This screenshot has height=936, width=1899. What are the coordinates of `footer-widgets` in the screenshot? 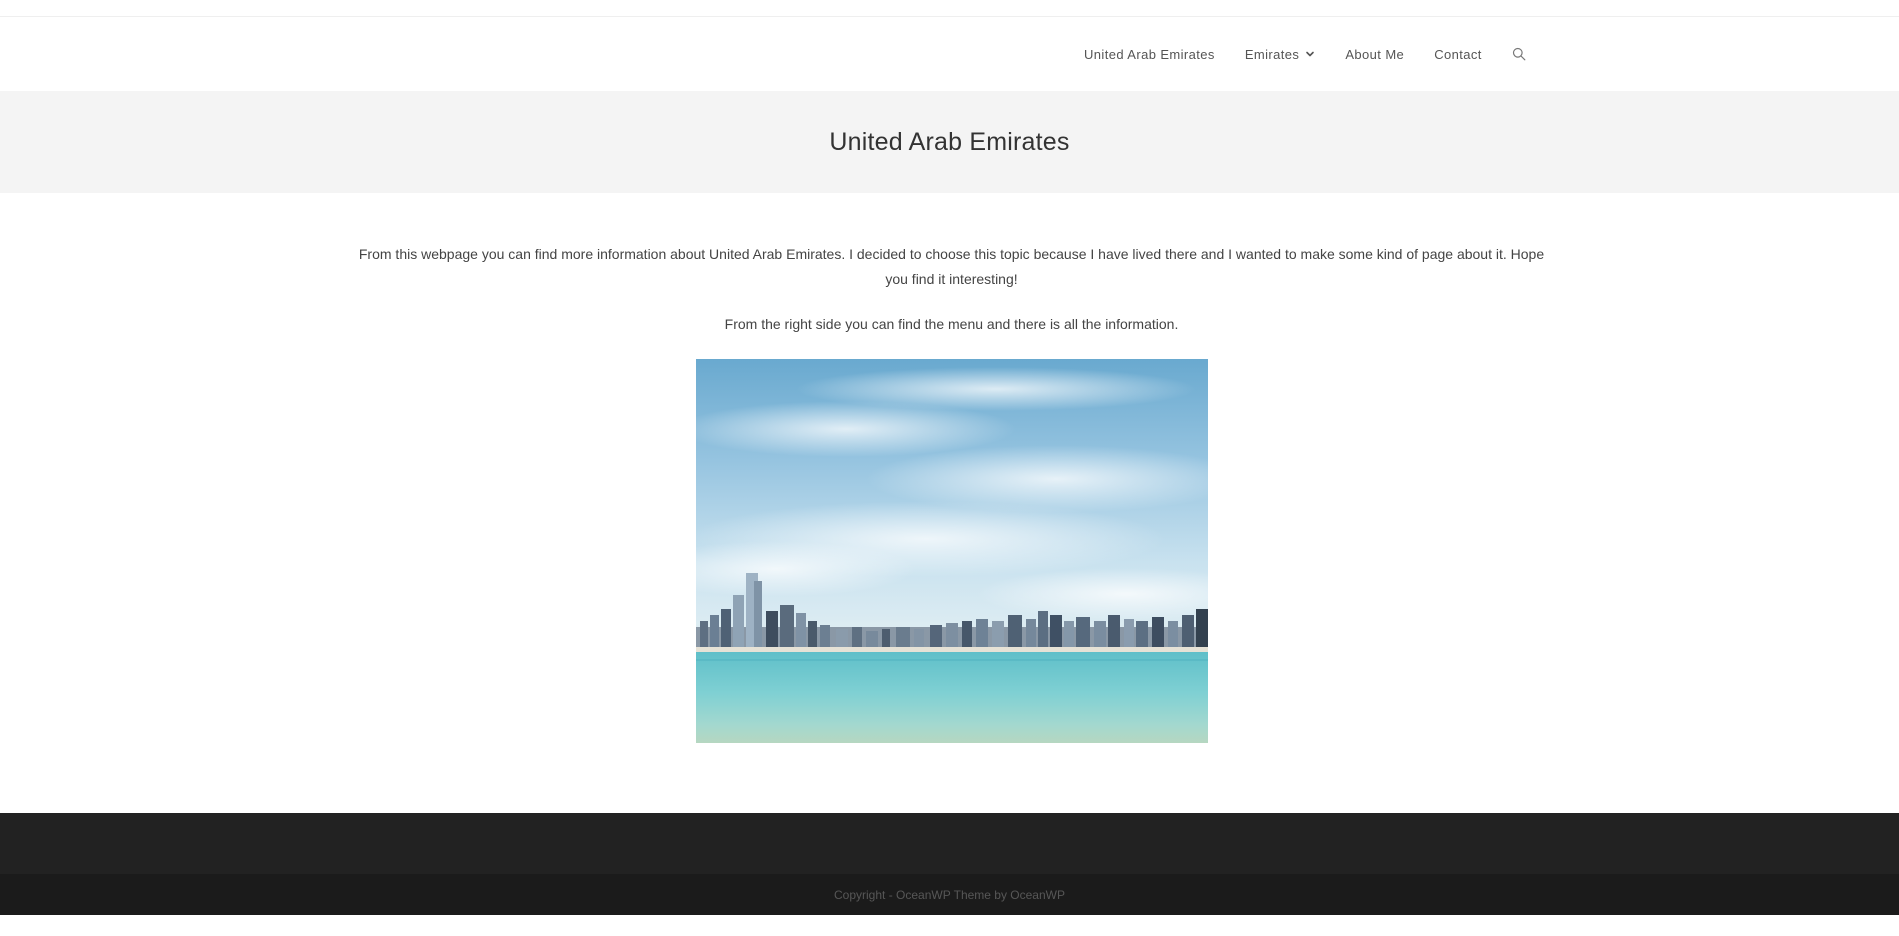 It's located at (949, 843).